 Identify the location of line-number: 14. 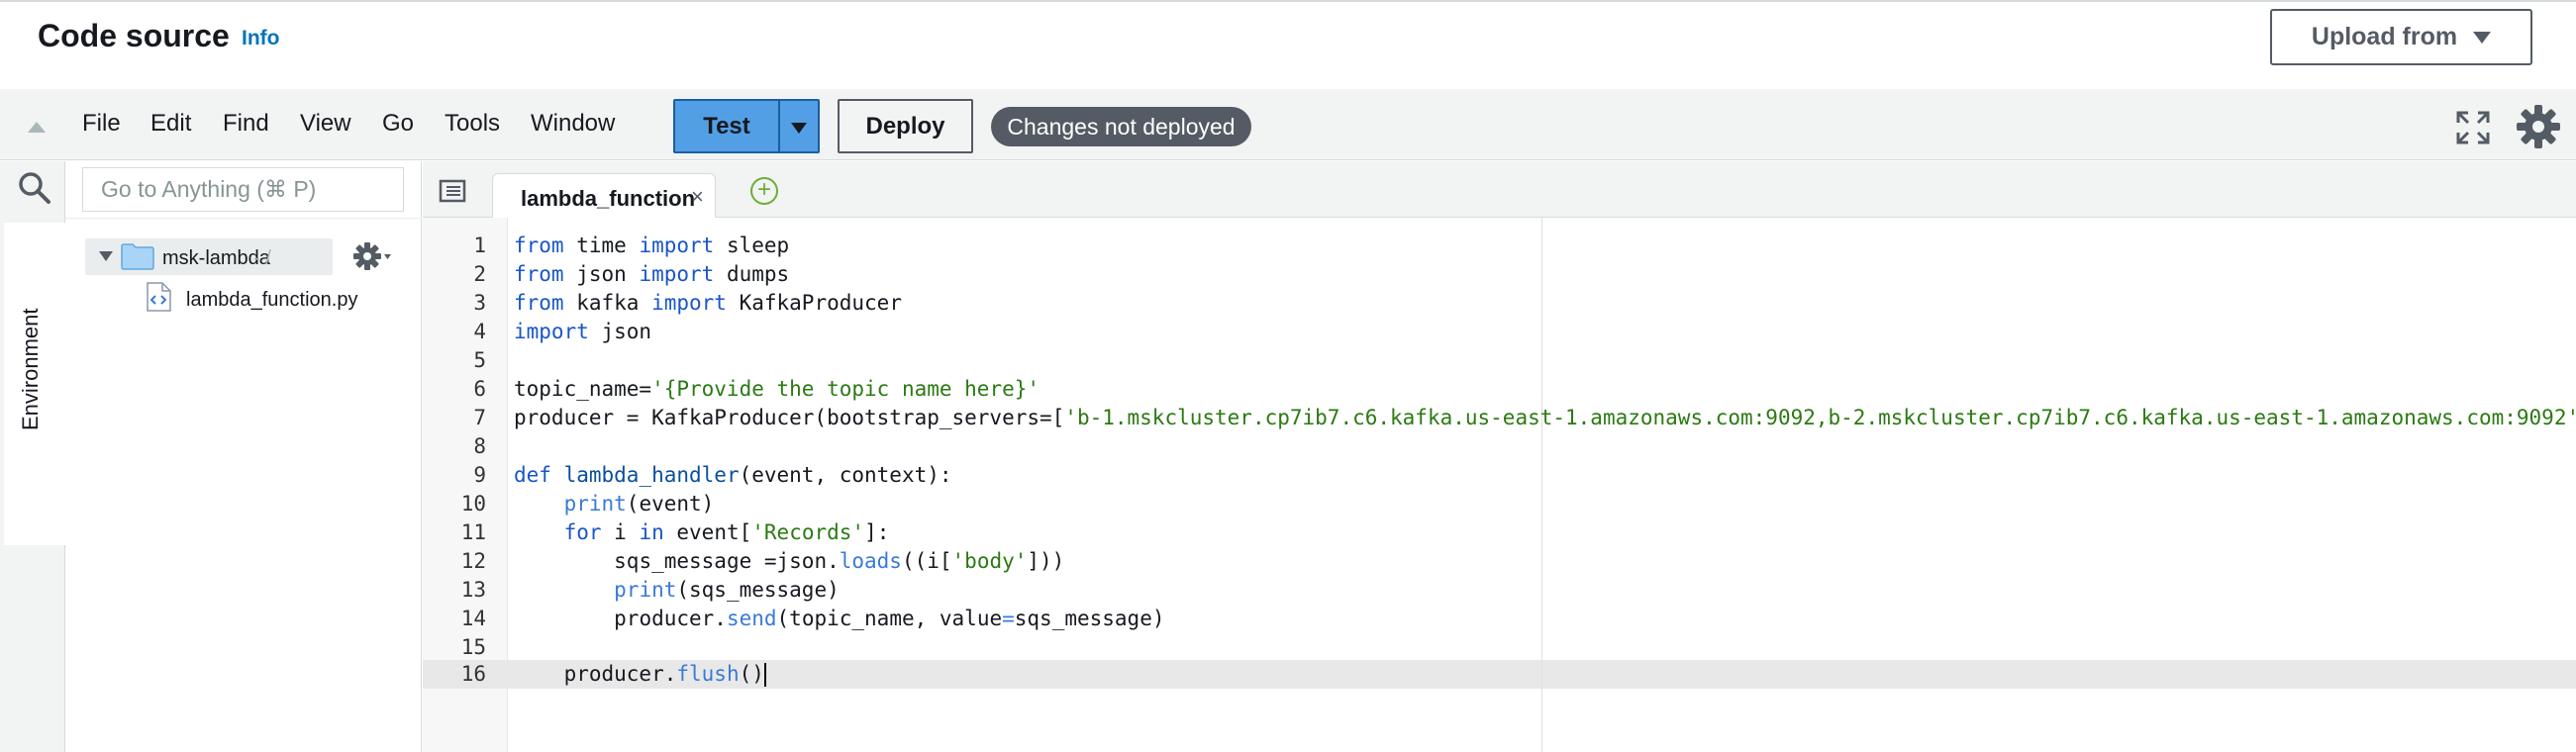
(473, 618).